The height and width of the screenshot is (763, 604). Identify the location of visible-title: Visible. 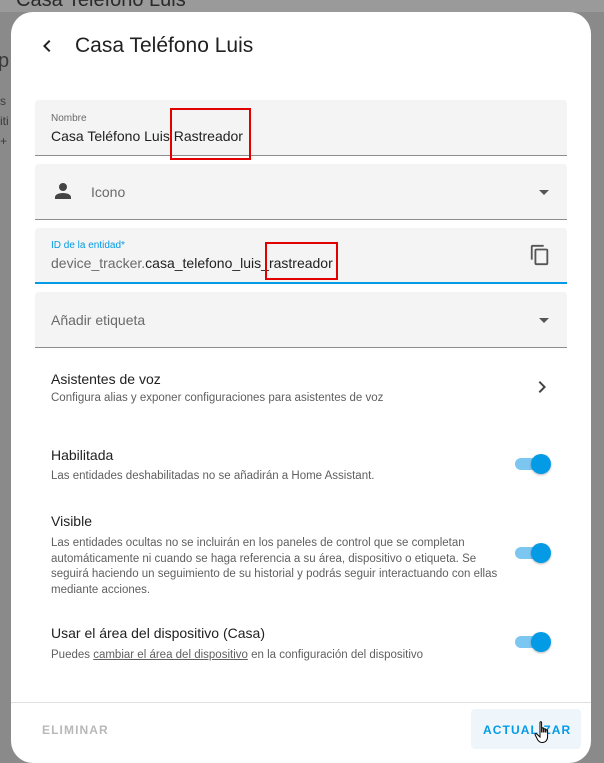
(71, 521).